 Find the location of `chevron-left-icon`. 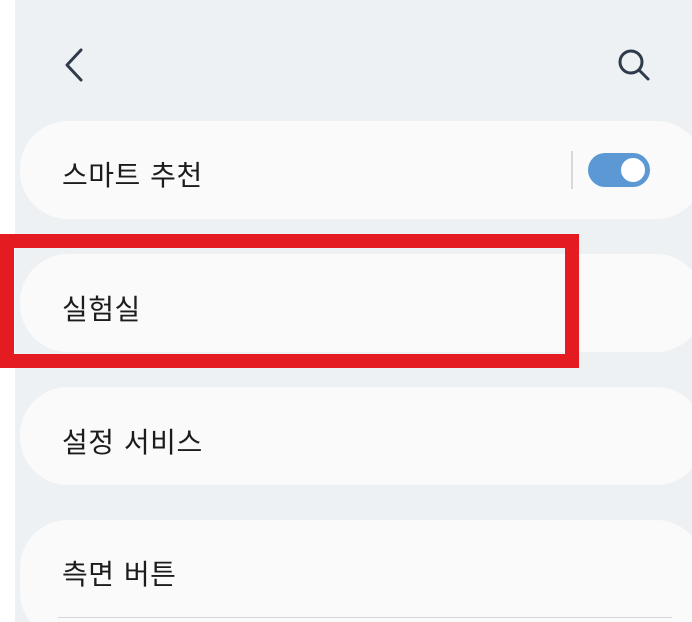

chevron-left-icon is located at coordinates (74, 65).